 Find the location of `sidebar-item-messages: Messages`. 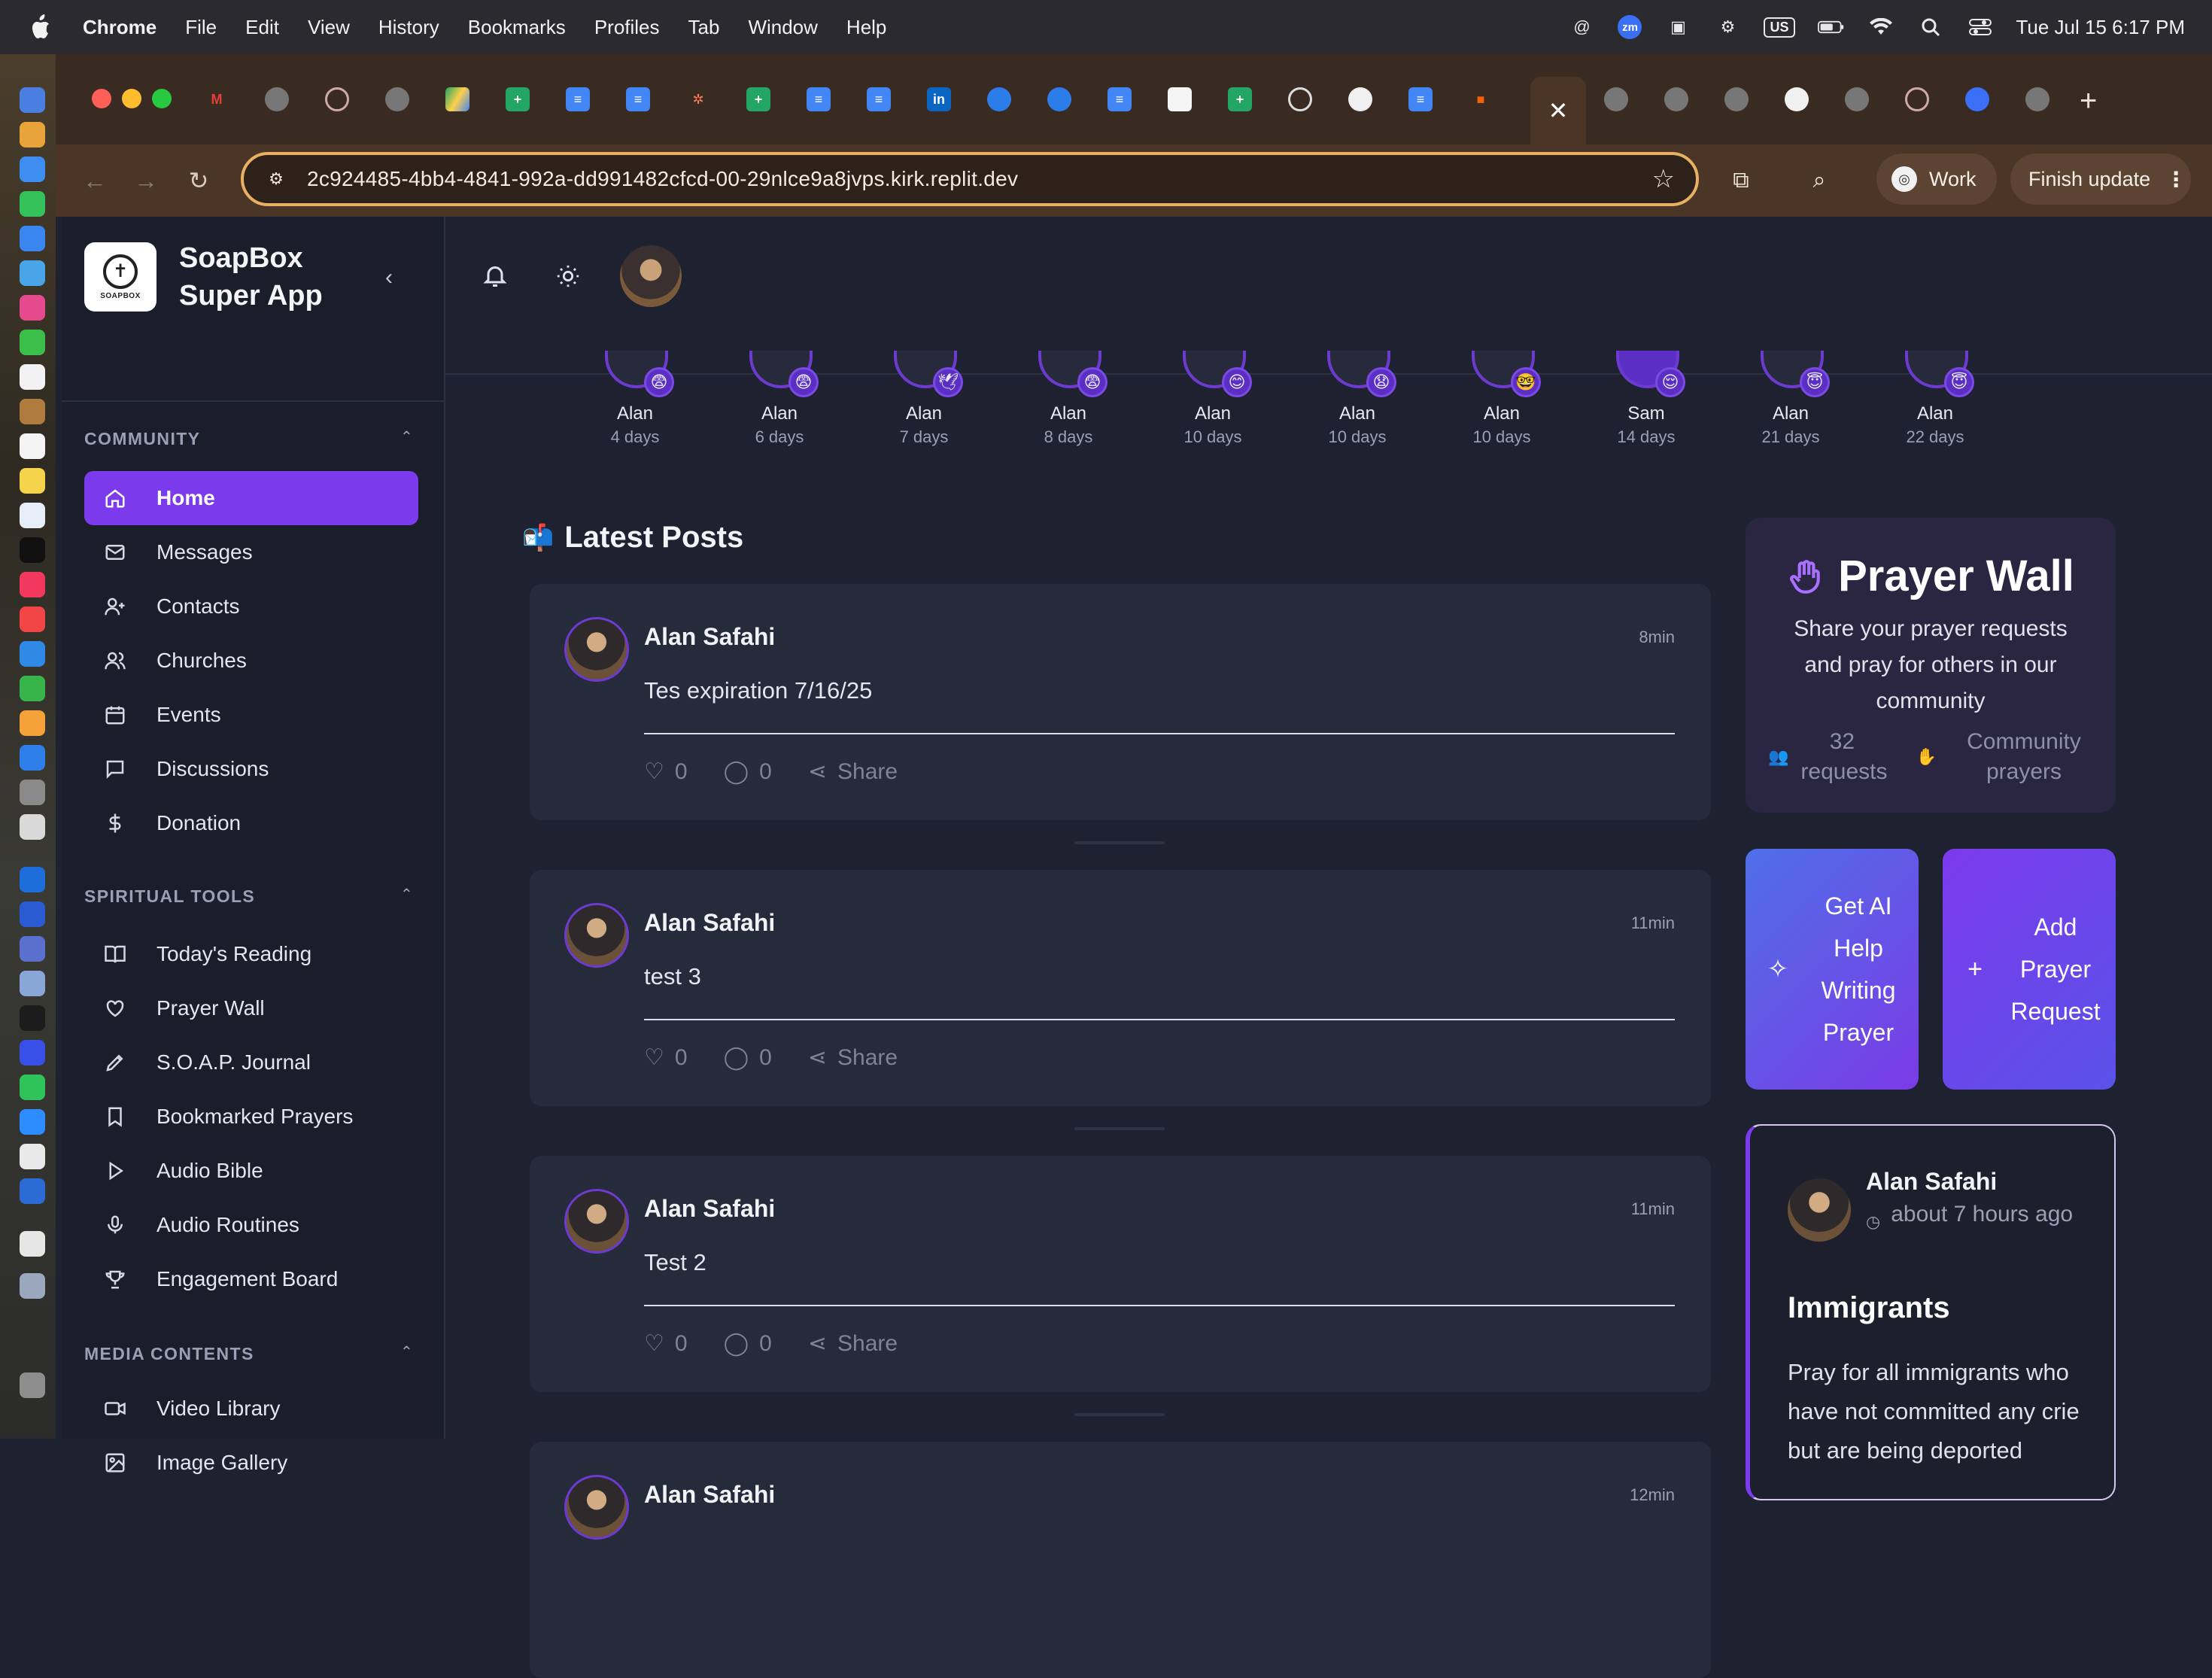

sidebar-item-messages: Messages is located at coordinates (251, 552).